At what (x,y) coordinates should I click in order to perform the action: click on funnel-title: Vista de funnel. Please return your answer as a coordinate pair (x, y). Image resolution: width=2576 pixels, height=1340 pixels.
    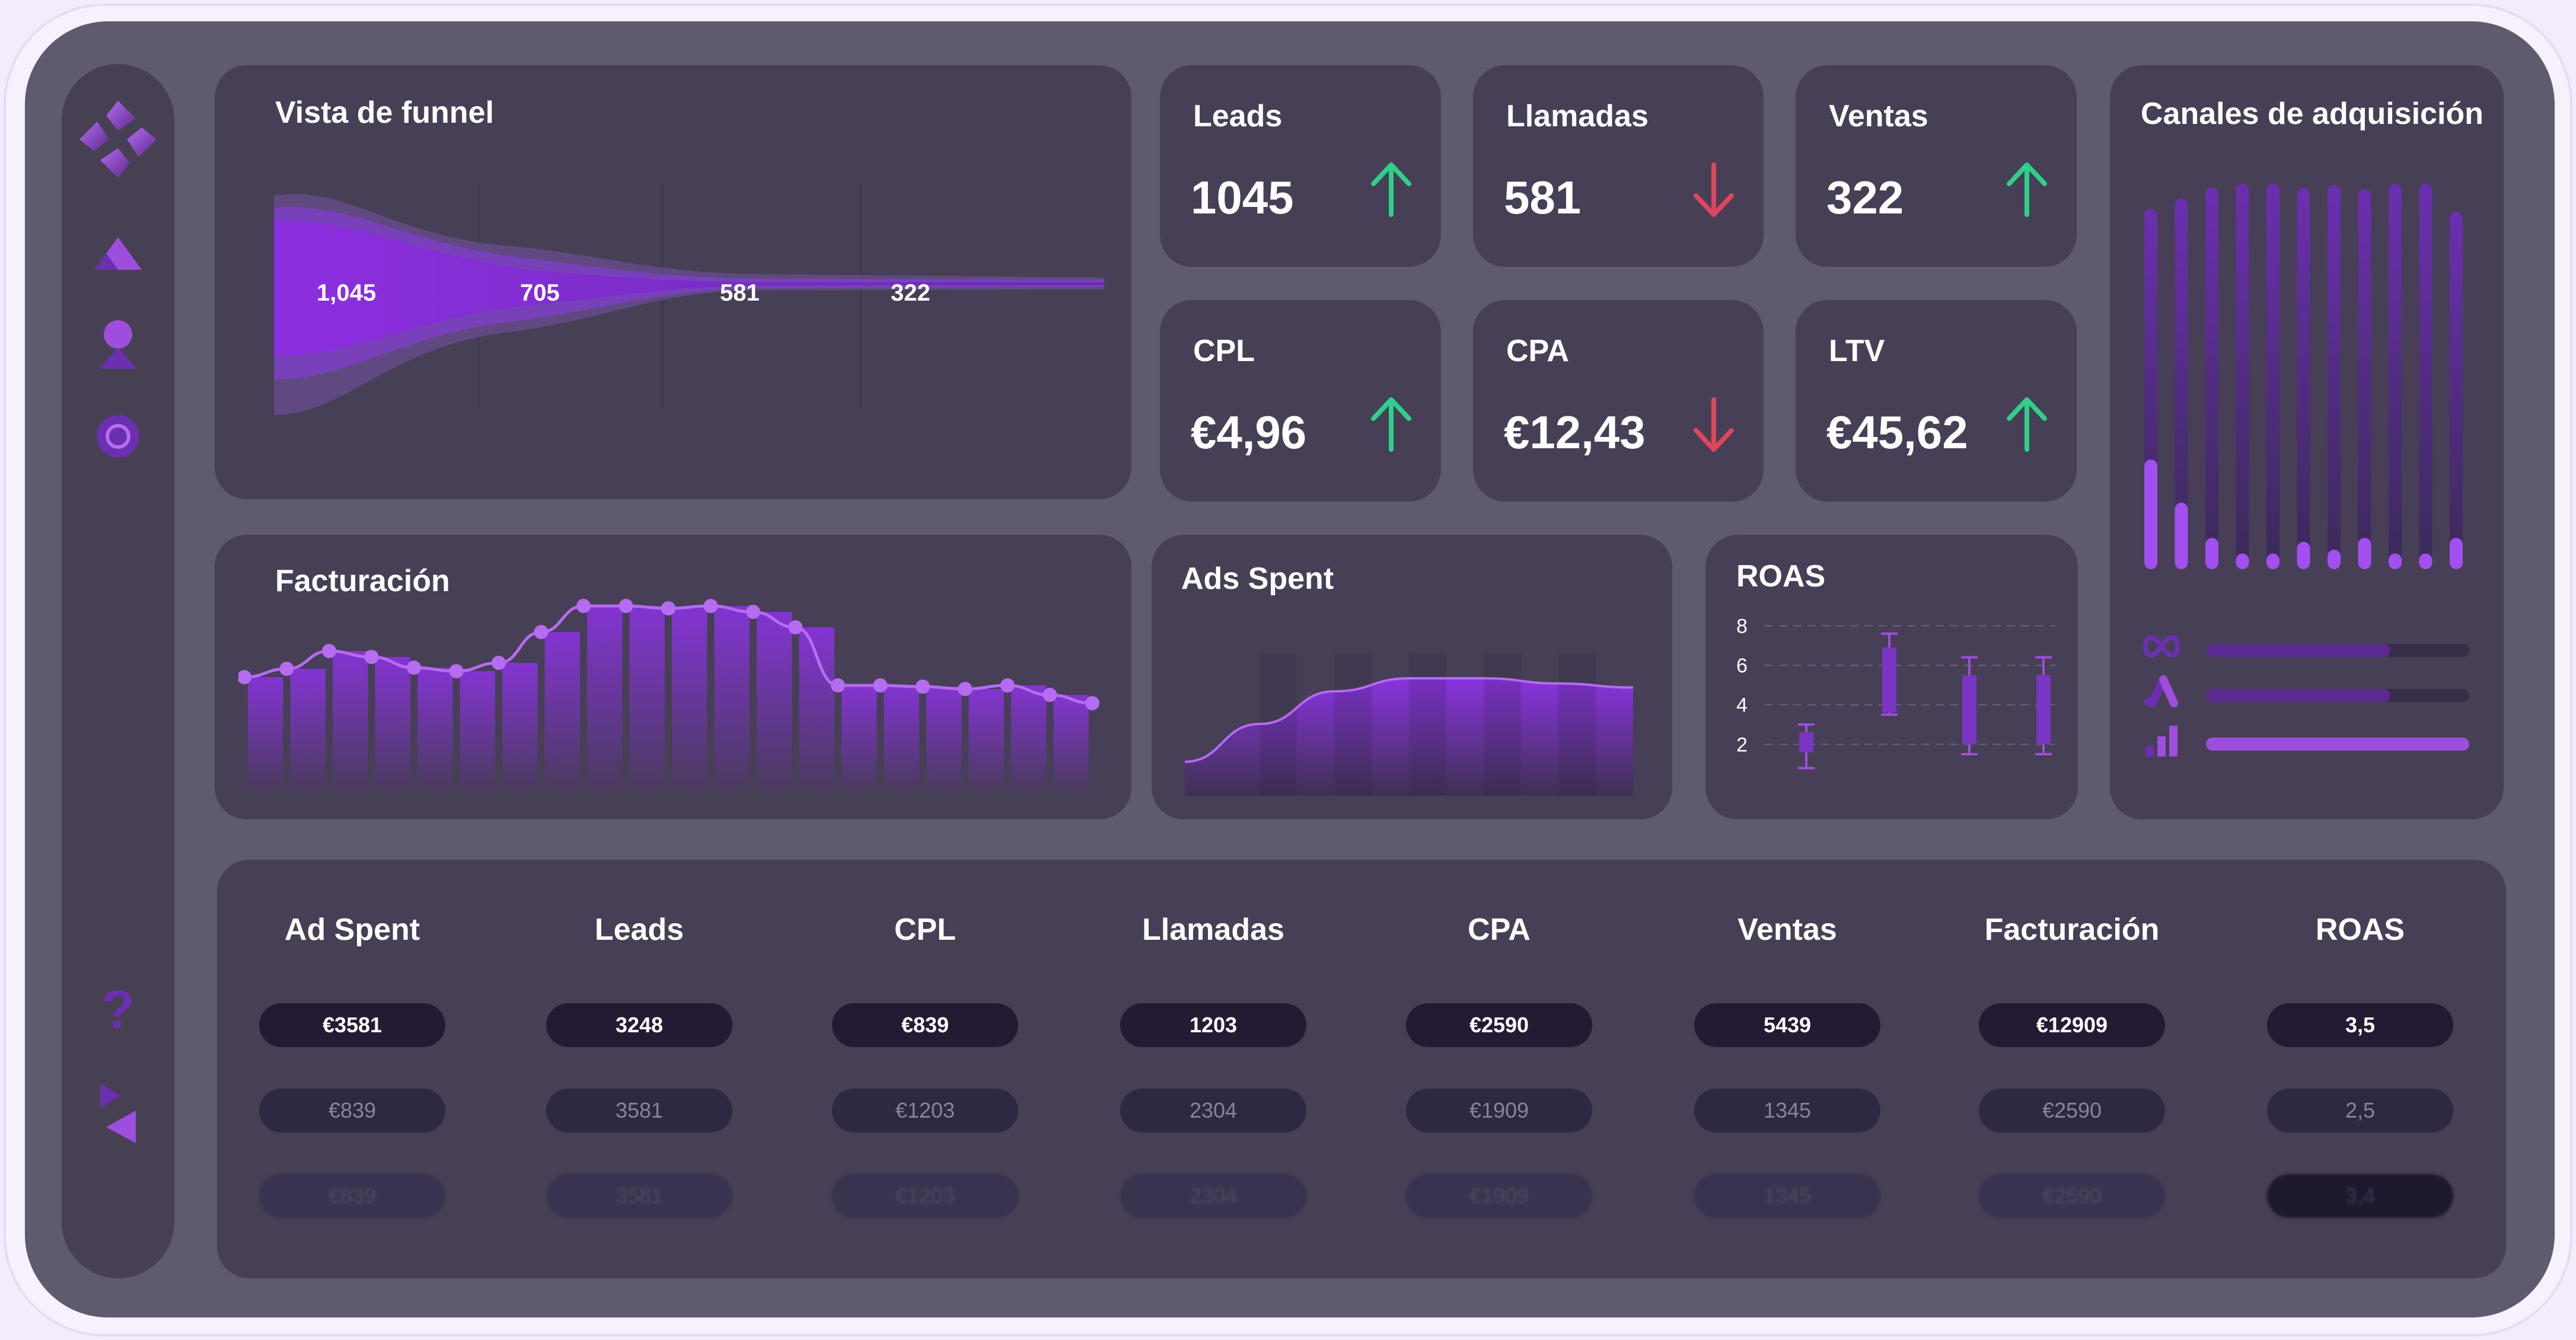
    Looking at the image, I should click on (384, 113).